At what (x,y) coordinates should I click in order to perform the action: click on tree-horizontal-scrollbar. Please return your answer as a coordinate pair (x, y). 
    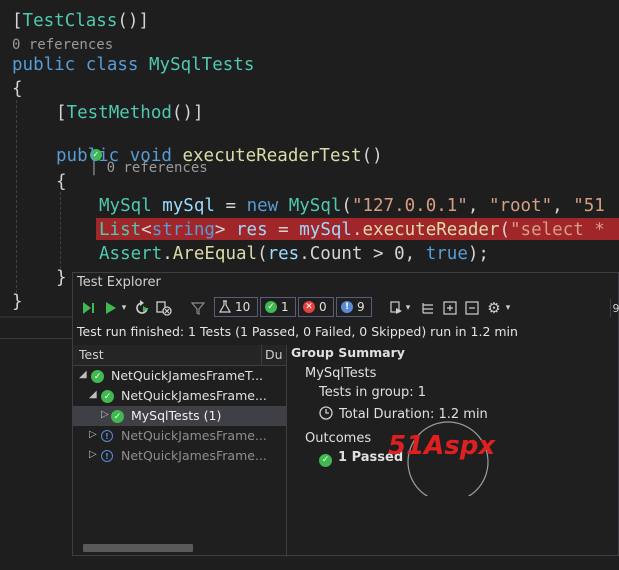
    Looking at the image, I should click on (138, 548).